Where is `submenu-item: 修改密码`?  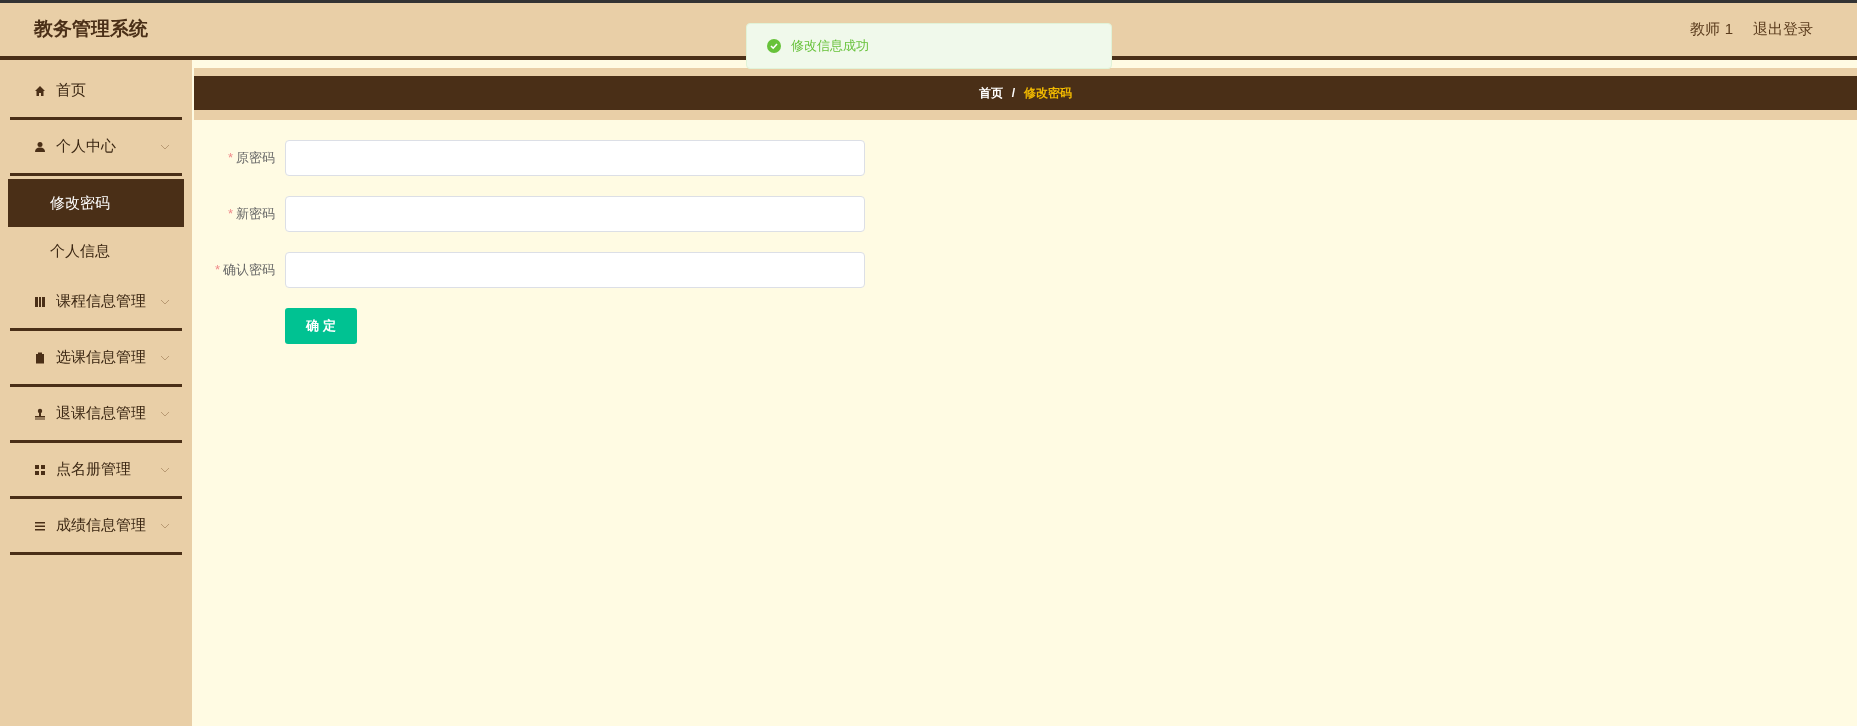 submenu-item: 修改密码 is located at coordinates (96, 203).